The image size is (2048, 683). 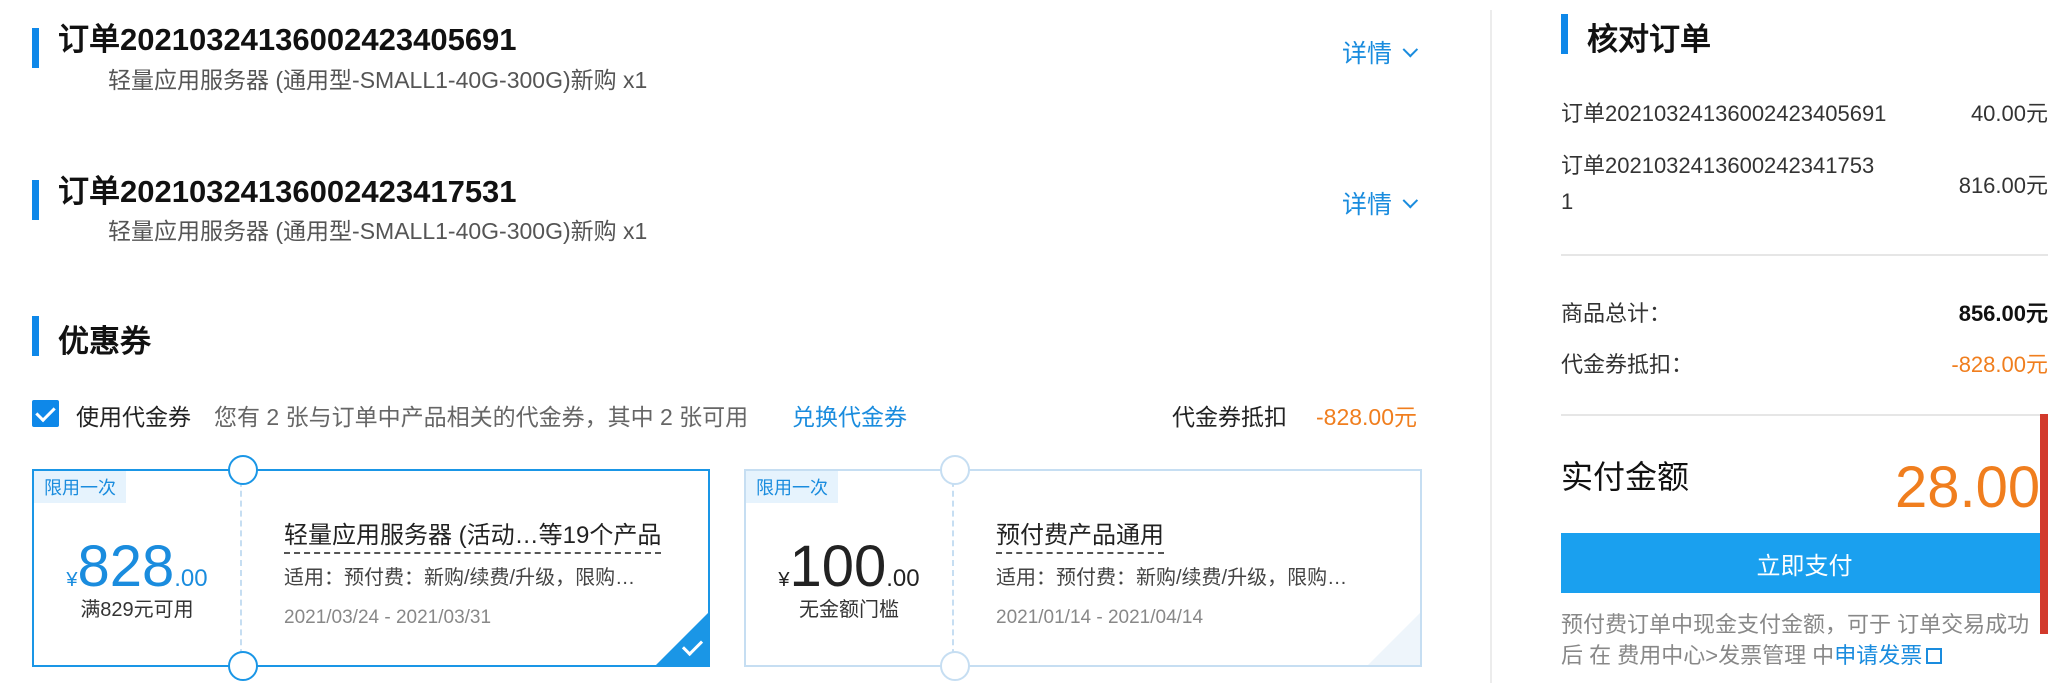 What do you see at coordinates (849, 610) in the screenshot?
I see `coupon-condition: 无金额门槛` at bounding box center [849, 610].